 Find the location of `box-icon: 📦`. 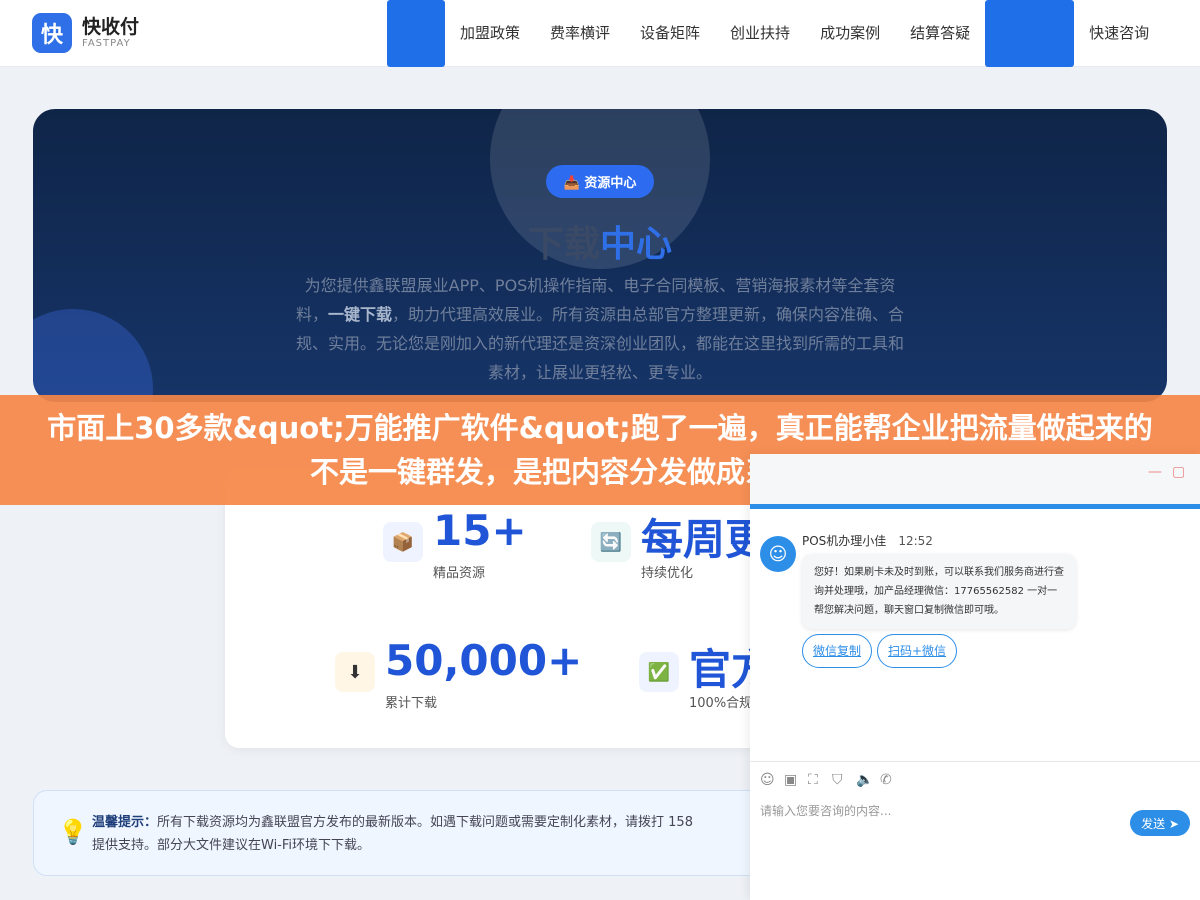

box-icon: 📦 is located at coordinates (403, 542).